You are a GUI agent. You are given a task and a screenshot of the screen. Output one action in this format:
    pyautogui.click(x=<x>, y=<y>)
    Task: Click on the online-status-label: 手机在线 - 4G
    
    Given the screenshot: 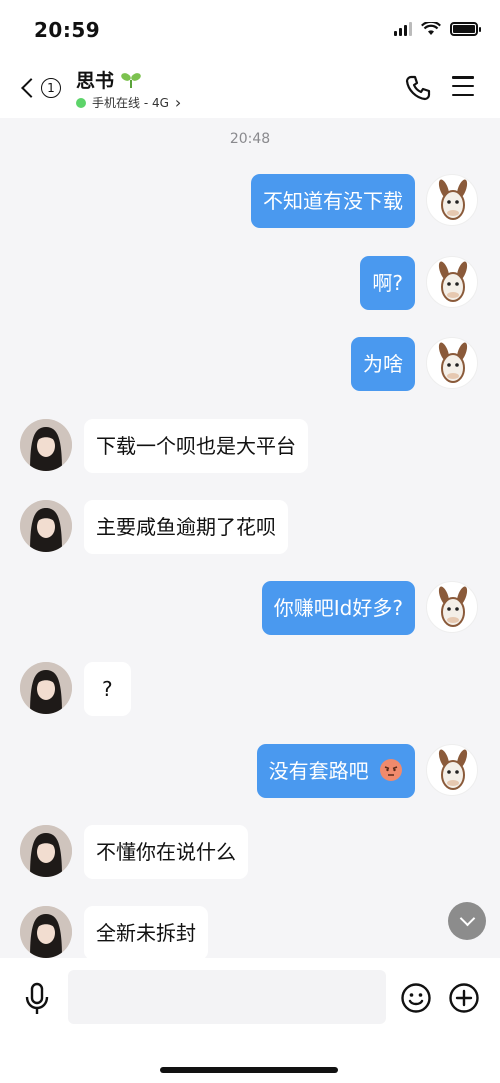 What is the action you would take?
    pyautogui.click(x=130, y=103)
    